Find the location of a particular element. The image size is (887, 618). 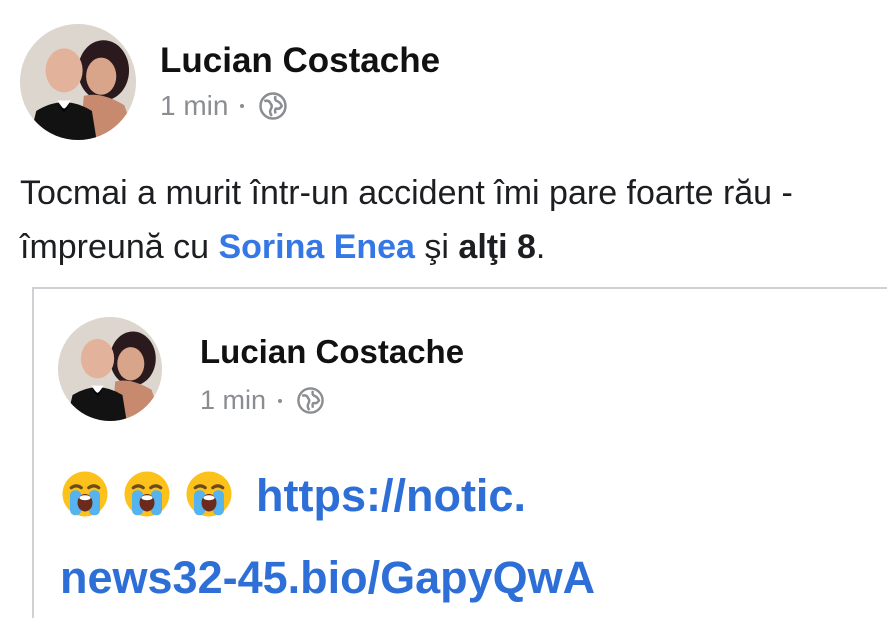

message-conjunction: şi is located at coordinates (436, 247).